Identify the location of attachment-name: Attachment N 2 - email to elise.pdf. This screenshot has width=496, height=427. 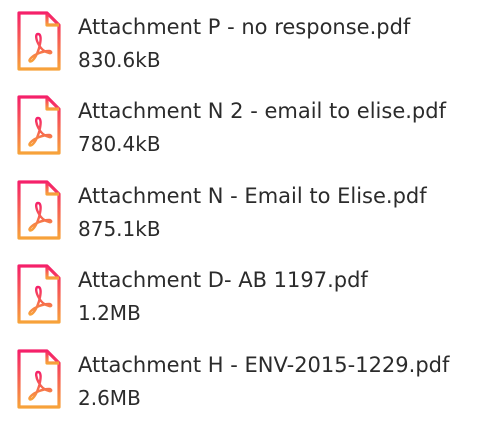
(262, 111).